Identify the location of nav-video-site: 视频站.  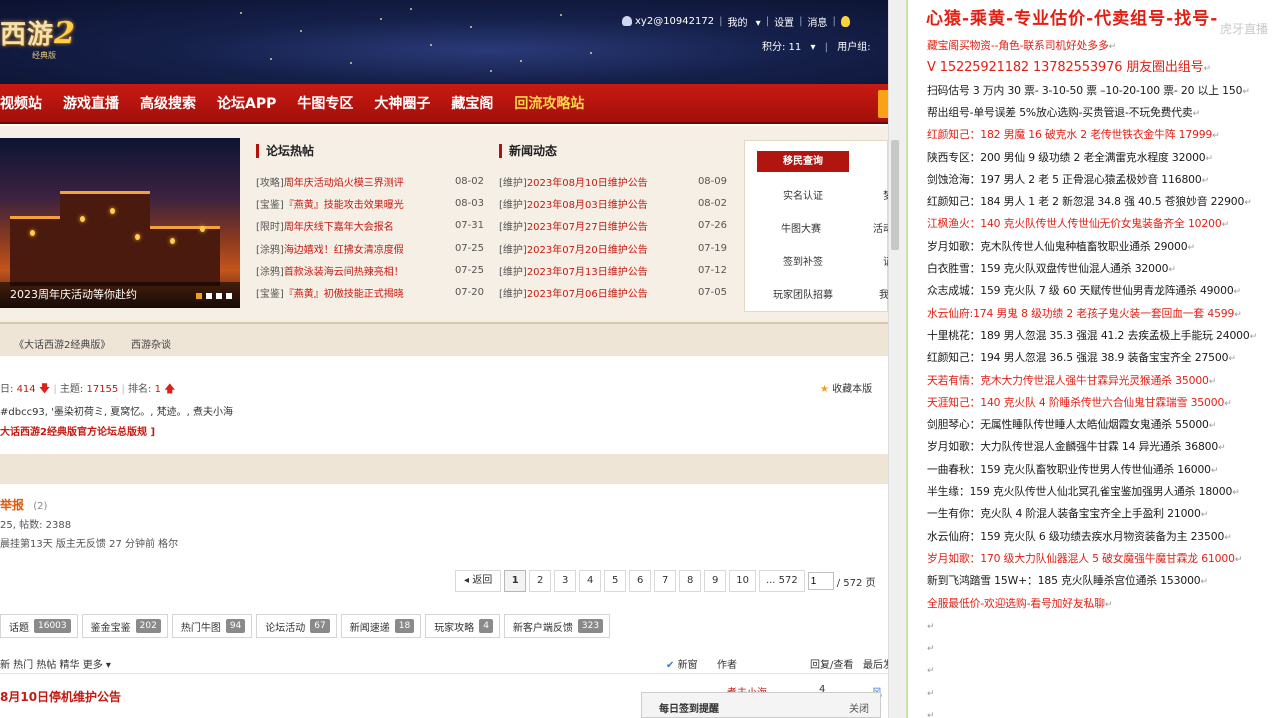
(21, 103).